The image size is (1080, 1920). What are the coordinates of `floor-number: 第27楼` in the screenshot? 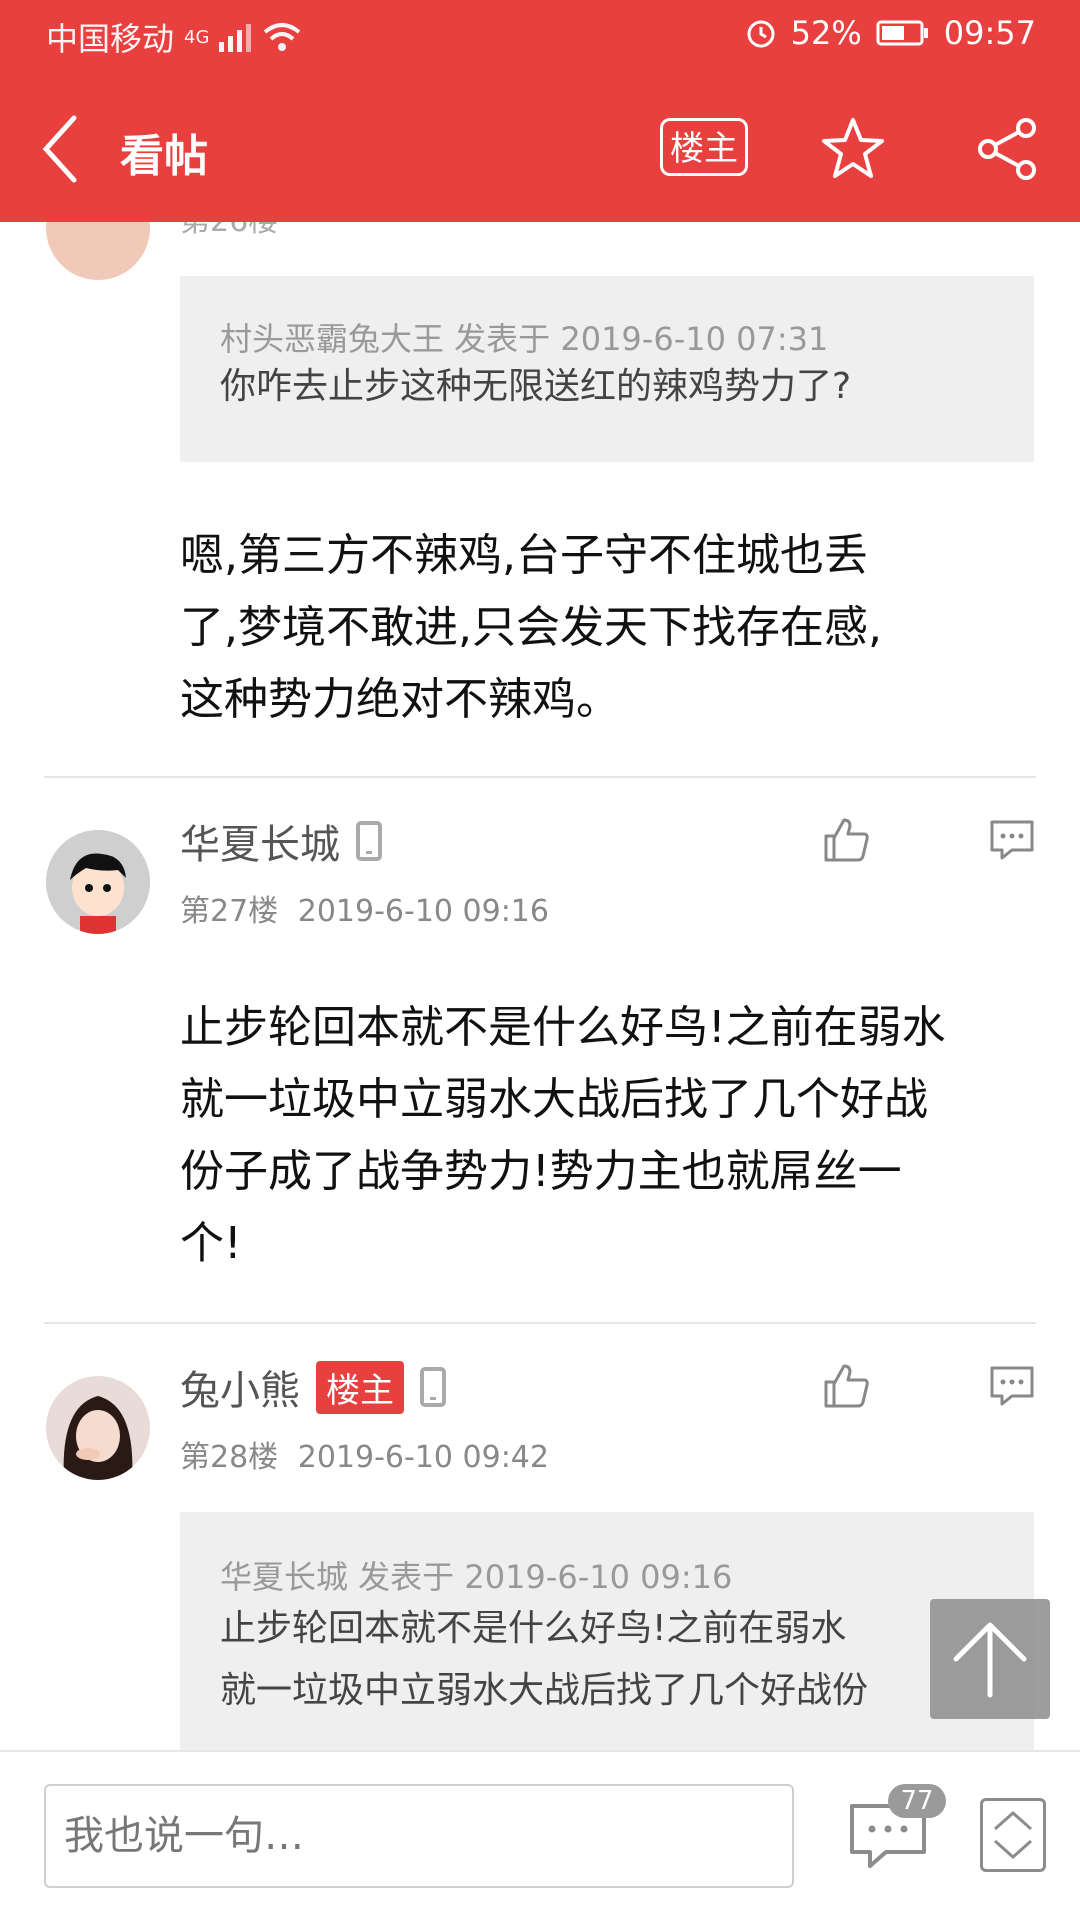 It's located at (229, 911).